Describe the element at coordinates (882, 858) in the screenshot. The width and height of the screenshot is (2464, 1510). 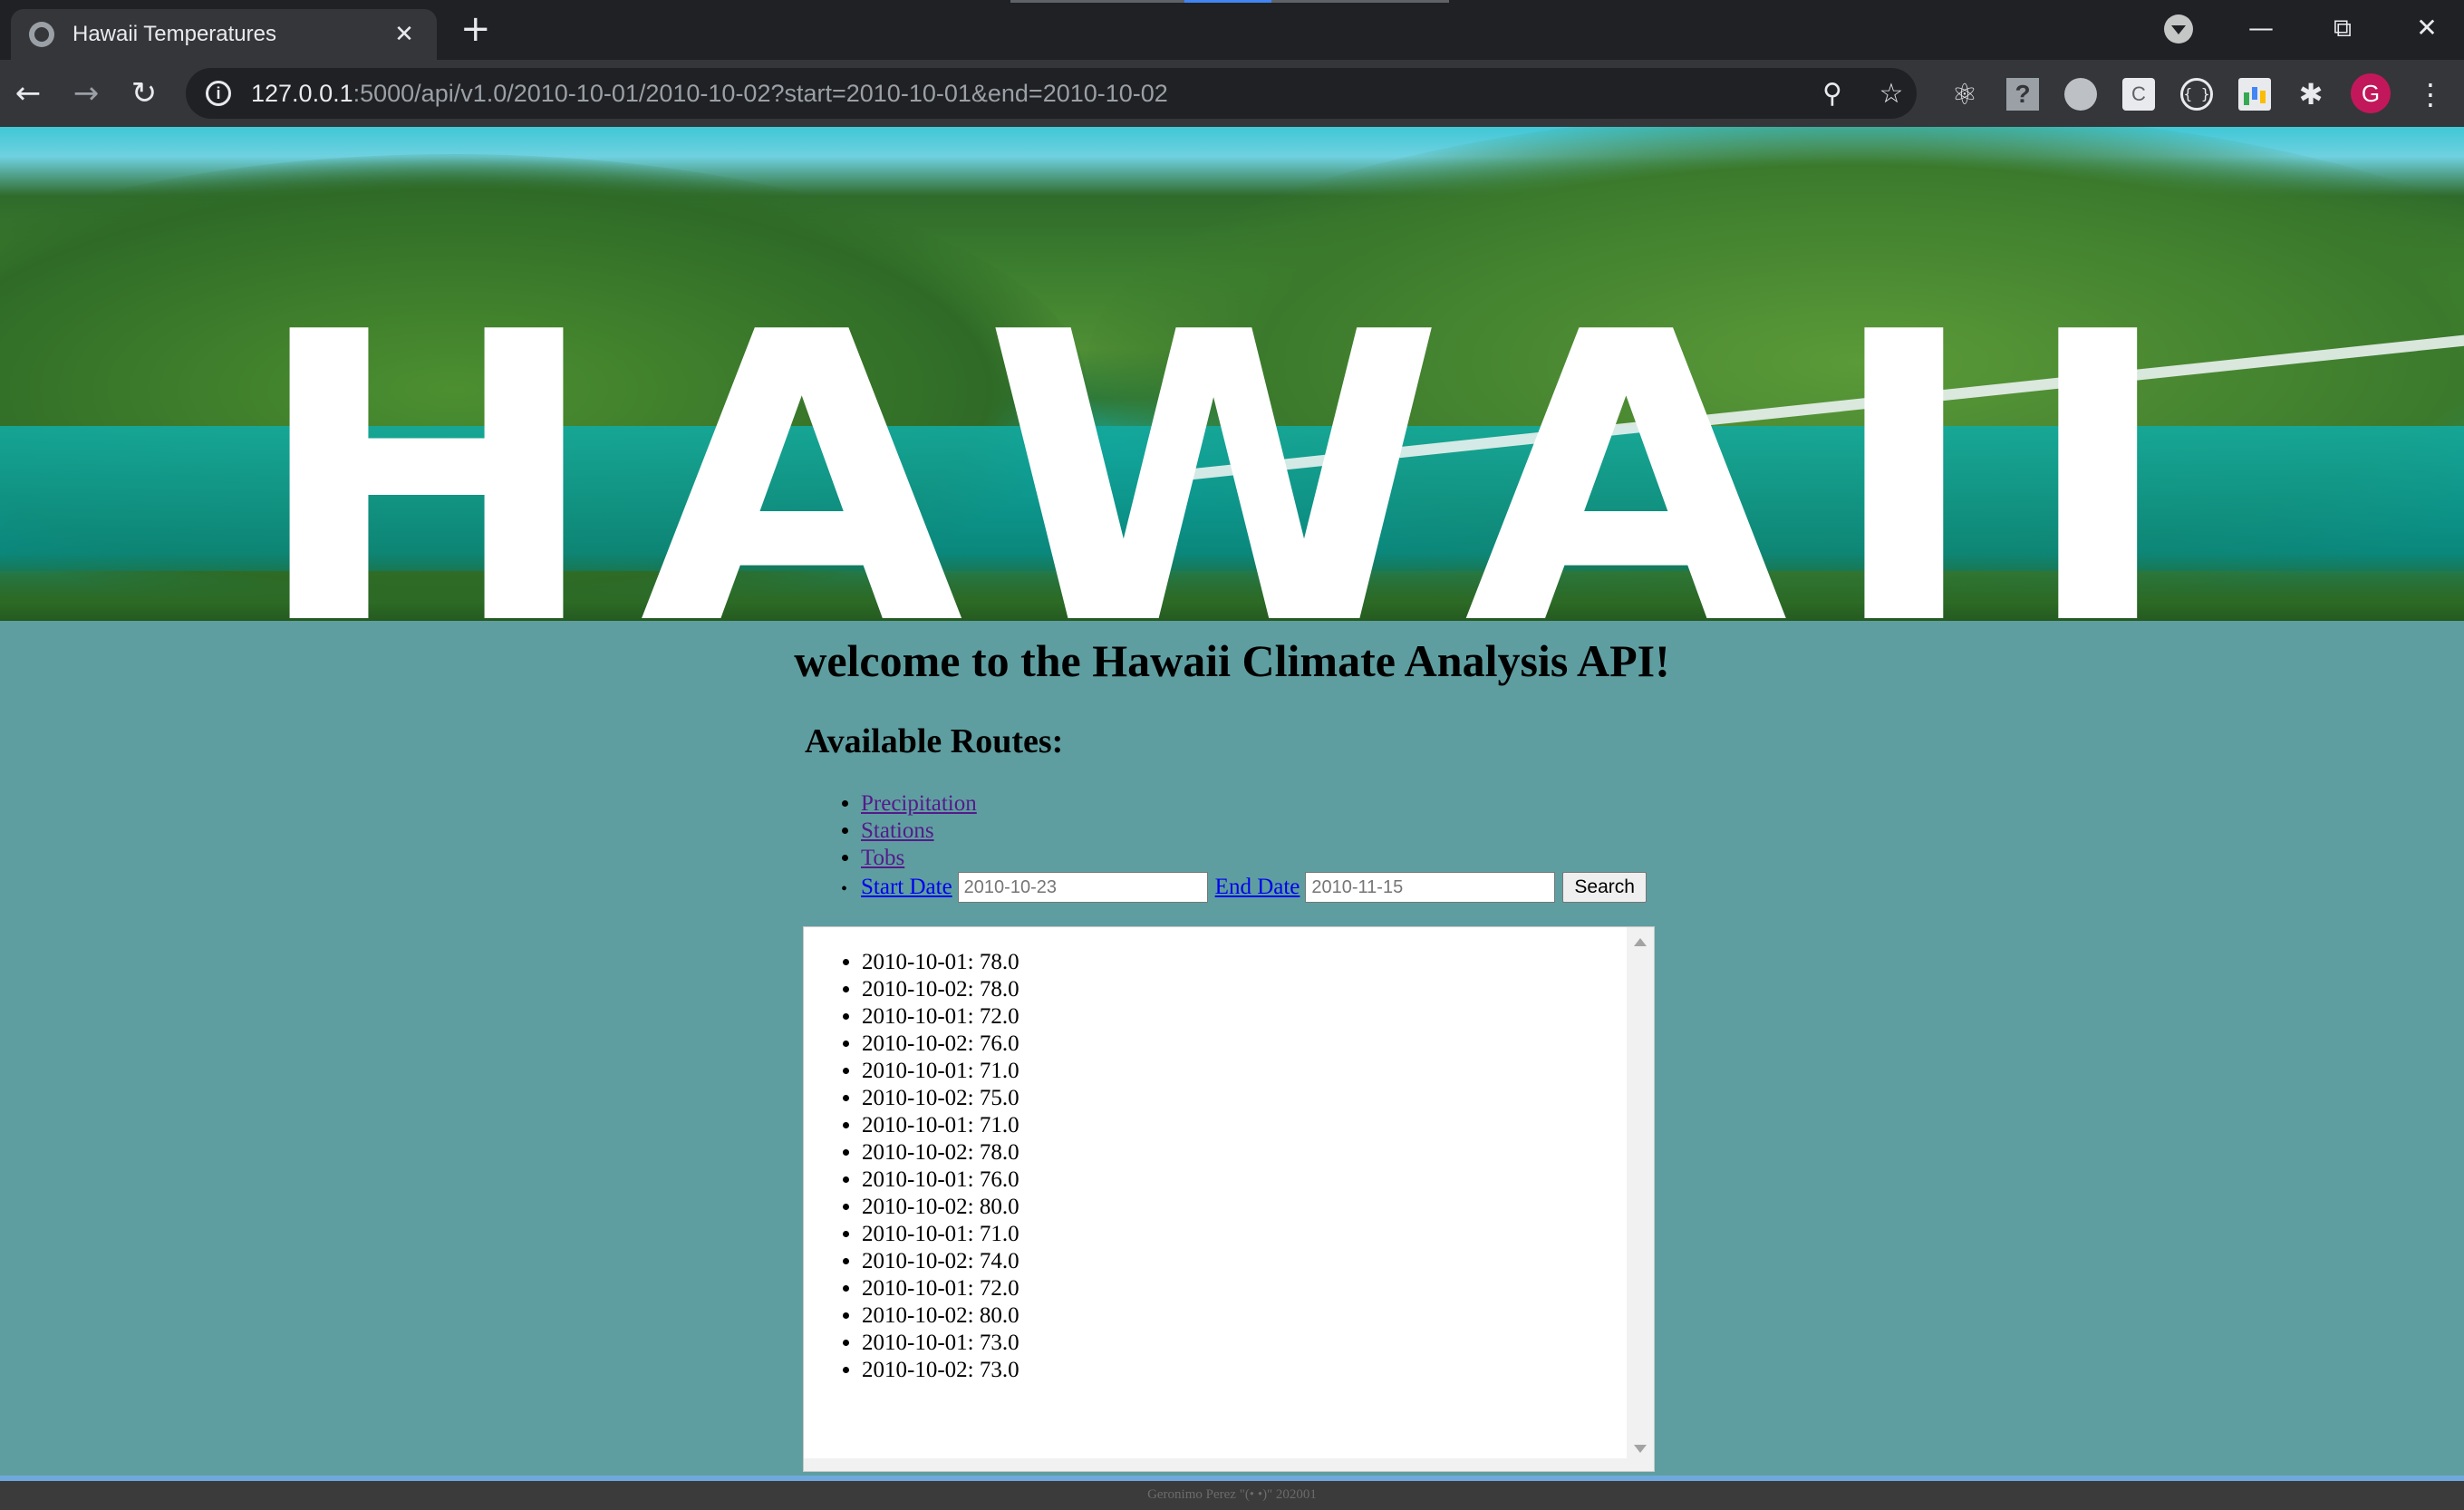
I see `tobs-link: Tobs` at that location.